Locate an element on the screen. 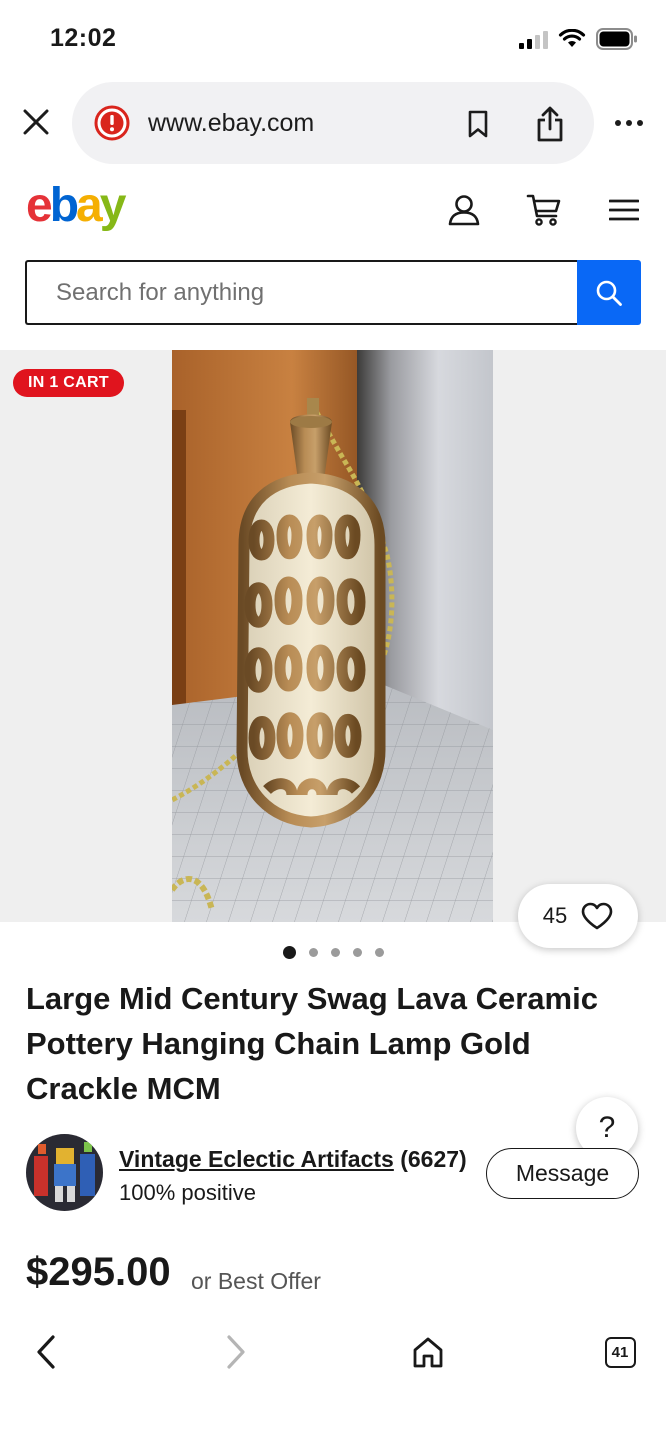 The image size is (666, 1440). status-icons is located at coordinates (578, 39).